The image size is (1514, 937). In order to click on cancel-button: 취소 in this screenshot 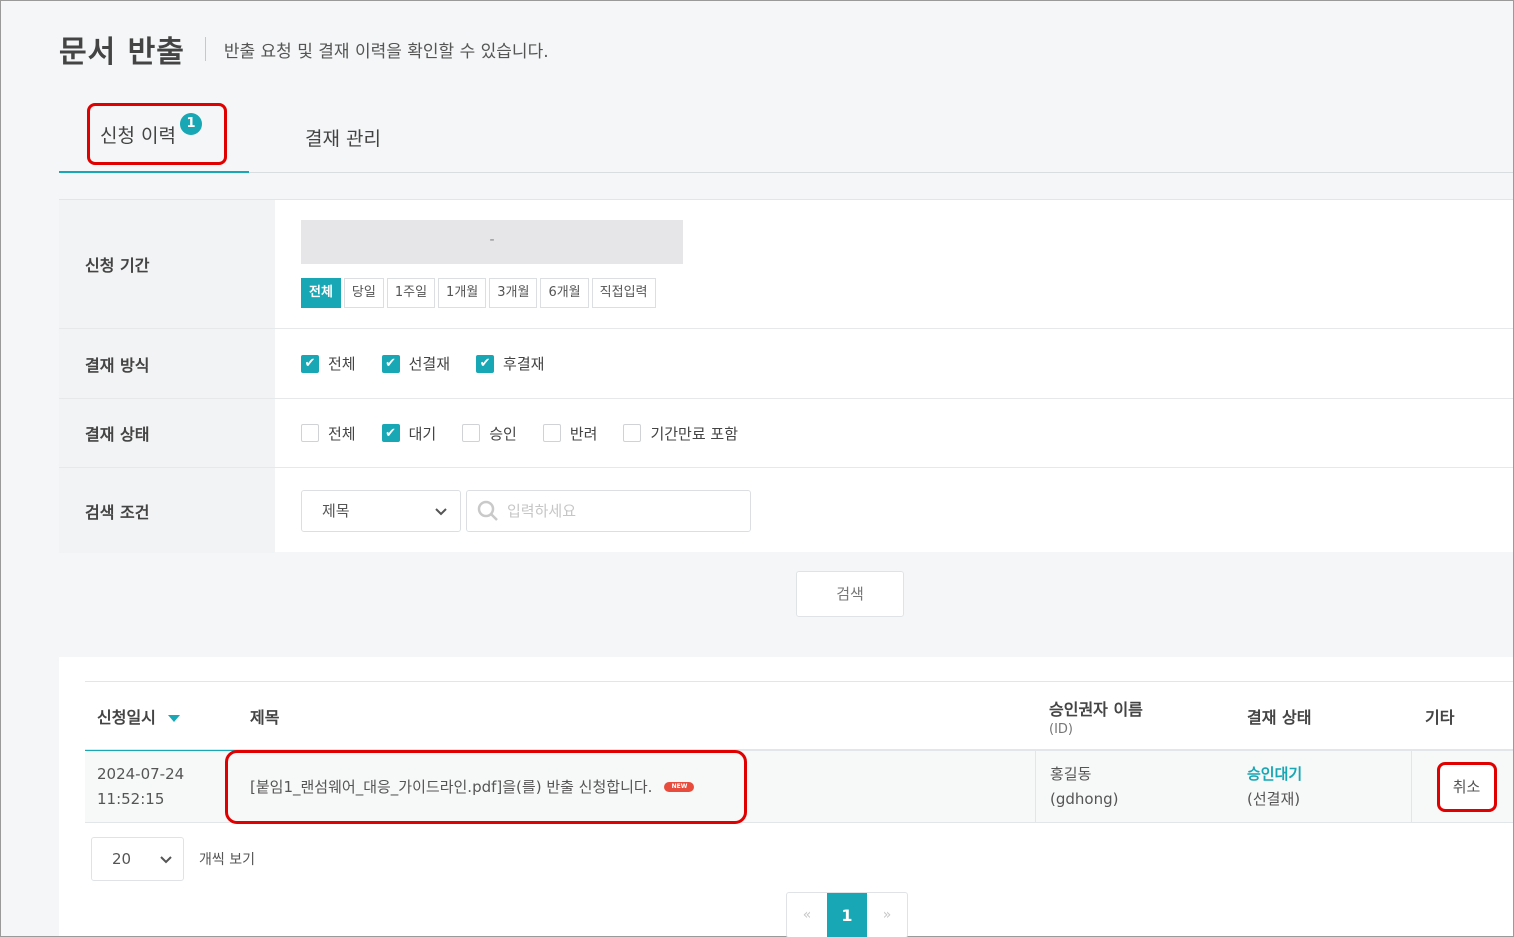, I will do `click(1466, 787)`.